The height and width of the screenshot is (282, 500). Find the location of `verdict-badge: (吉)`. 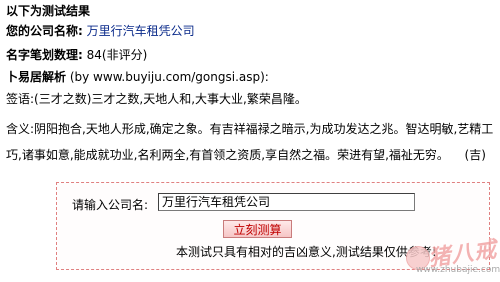

verdict-badge: (吉) is located at coordinates (475, 155).